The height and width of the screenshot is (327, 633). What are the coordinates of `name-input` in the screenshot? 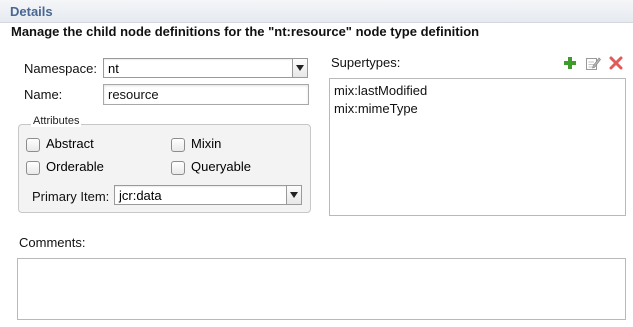 It's located at (203, 94).